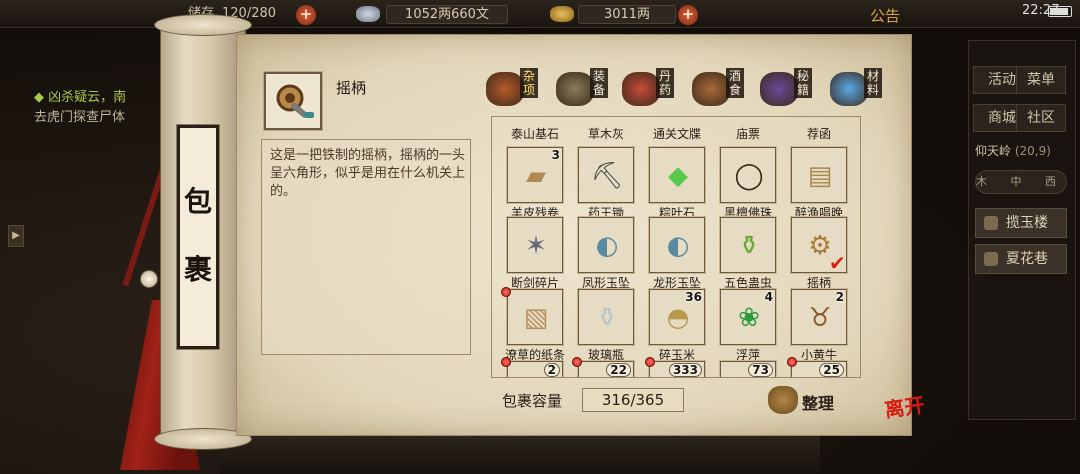 This screenshot has height=474, width=1080. I want to click on quest-title: ◆ 凶杀疑云，南, so click(80, 97).